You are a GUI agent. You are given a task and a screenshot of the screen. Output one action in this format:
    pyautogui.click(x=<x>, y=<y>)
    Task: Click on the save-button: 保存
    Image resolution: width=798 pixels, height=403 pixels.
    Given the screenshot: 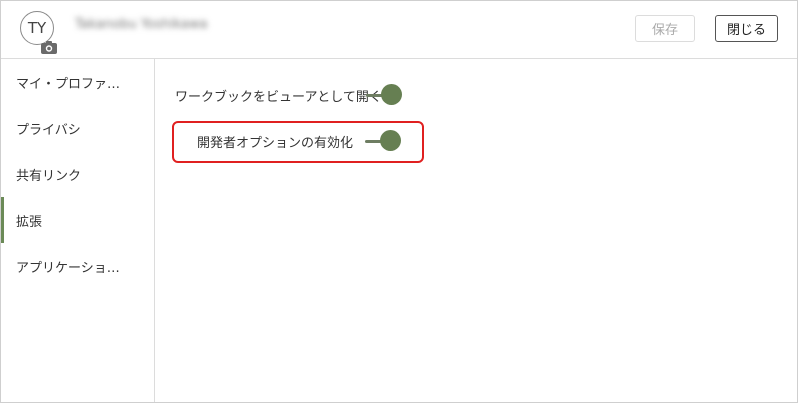 What is the action you would take?
    pyautogui.click(x=665, y=28)
    